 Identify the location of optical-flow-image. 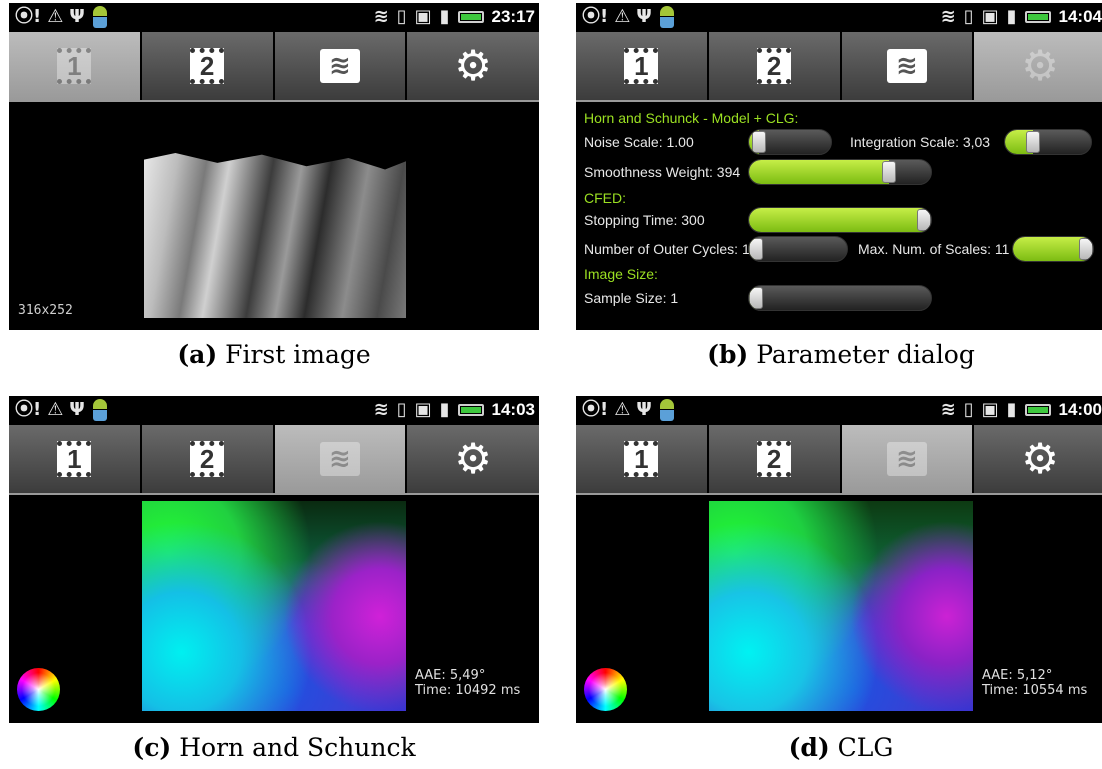
(274, 606).